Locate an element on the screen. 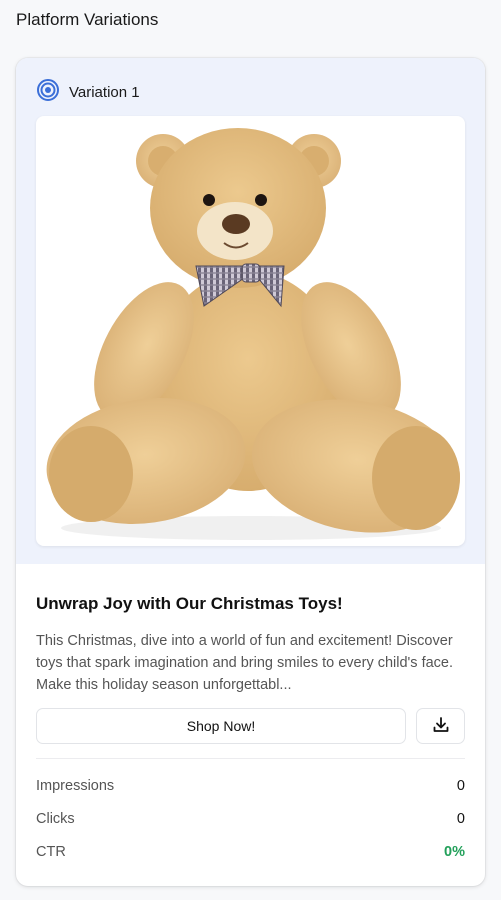 This screenshot has width=501, height=900. variation-header: Variation 1 is located at coordinates (88, 92).